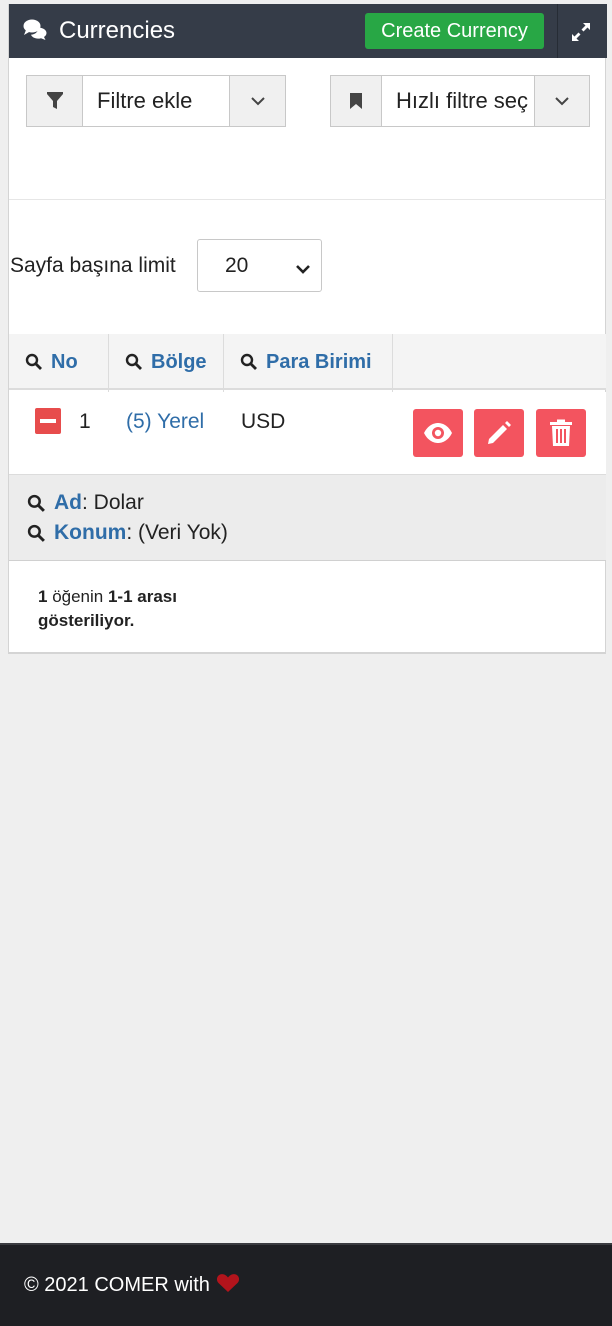 The height and width of the screenshot is (1326, 612). I want to click on pencil-icon, so click(499, 432).